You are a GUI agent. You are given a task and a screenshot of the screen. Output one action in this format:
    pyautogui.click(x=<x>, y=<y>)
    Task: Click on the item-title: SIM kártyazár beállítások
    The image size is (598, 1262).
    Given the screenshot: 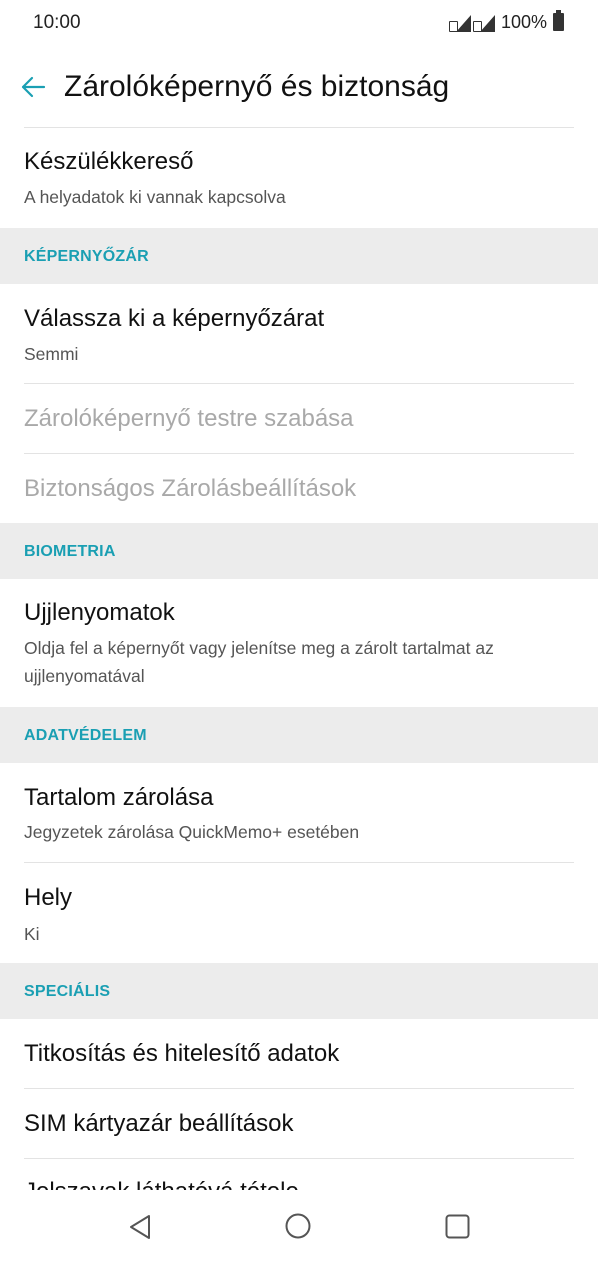 What is the action you would take?
    pyautogui.click(x=159, y=1123)
    